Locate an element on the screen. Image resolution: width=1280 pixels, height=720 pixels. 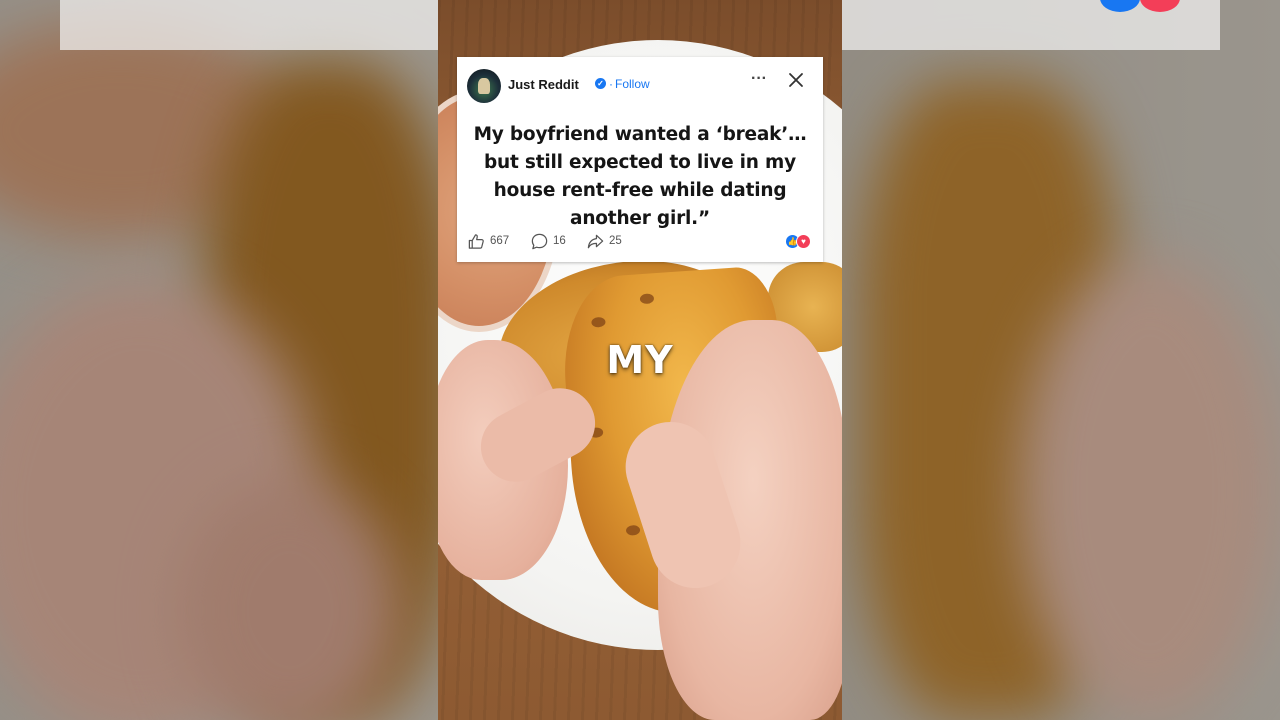
author-name: Just Reddit is located at coordinates (543, 84).